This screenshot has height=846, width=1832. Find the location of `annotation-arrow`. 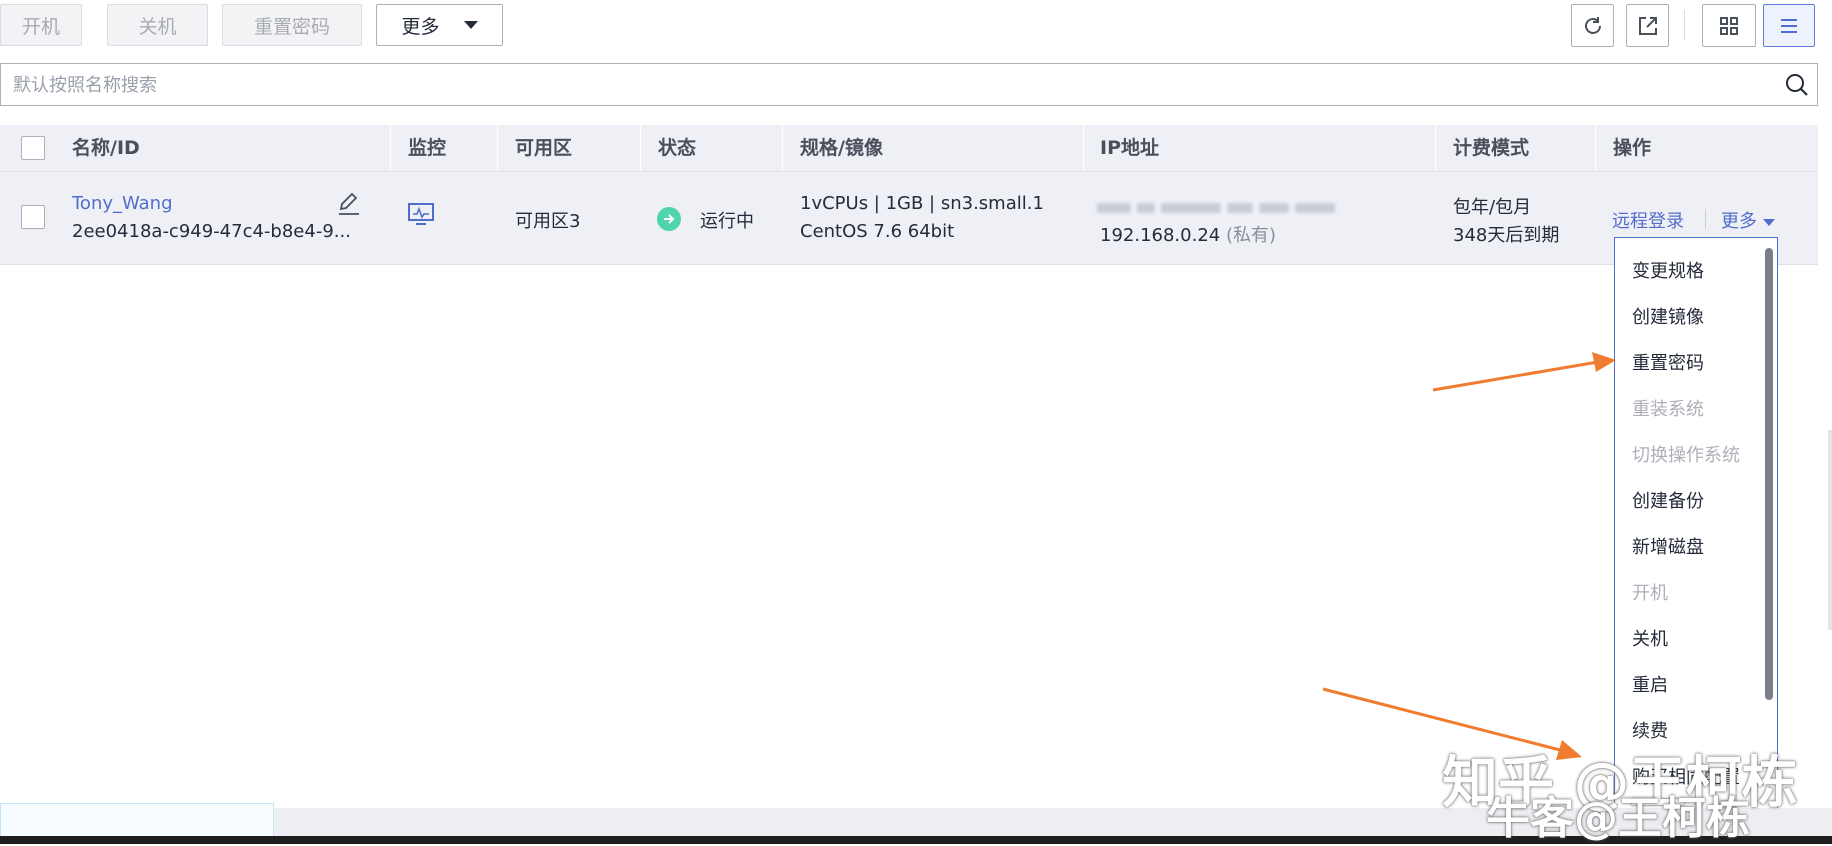

annotation-arrow is located at coordinates (1524, 372).